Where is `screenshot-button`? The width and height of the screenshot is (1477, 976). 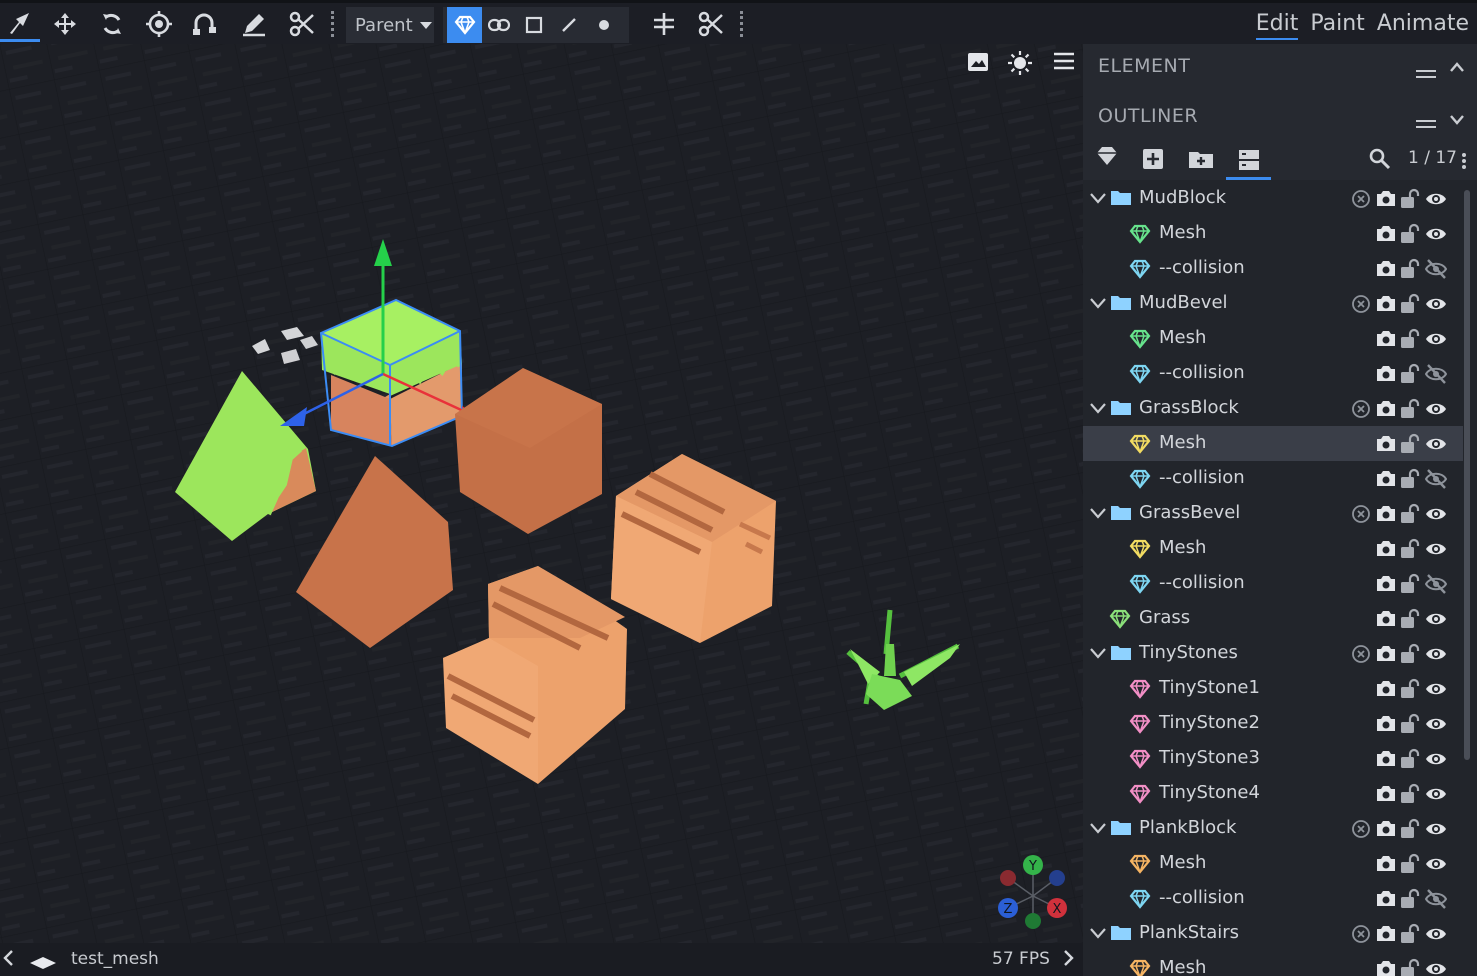
screenshot-button is located at coordinates (978, 64).